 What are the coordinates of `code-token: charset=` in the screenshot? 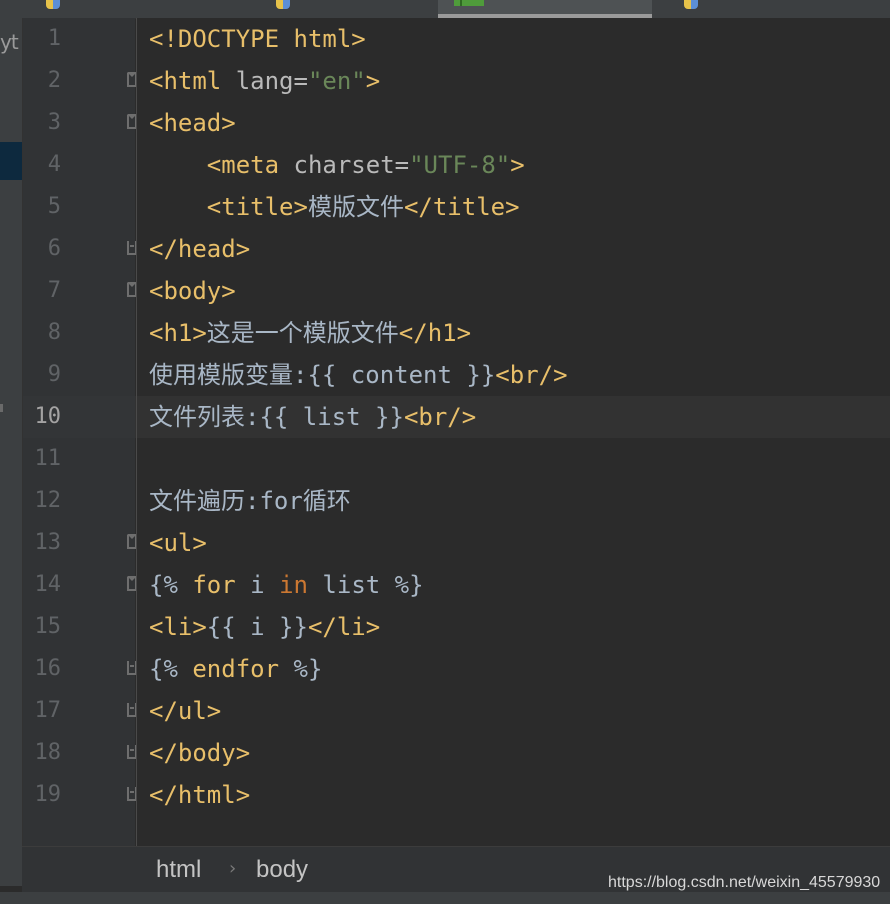 It's located at (351, 165).